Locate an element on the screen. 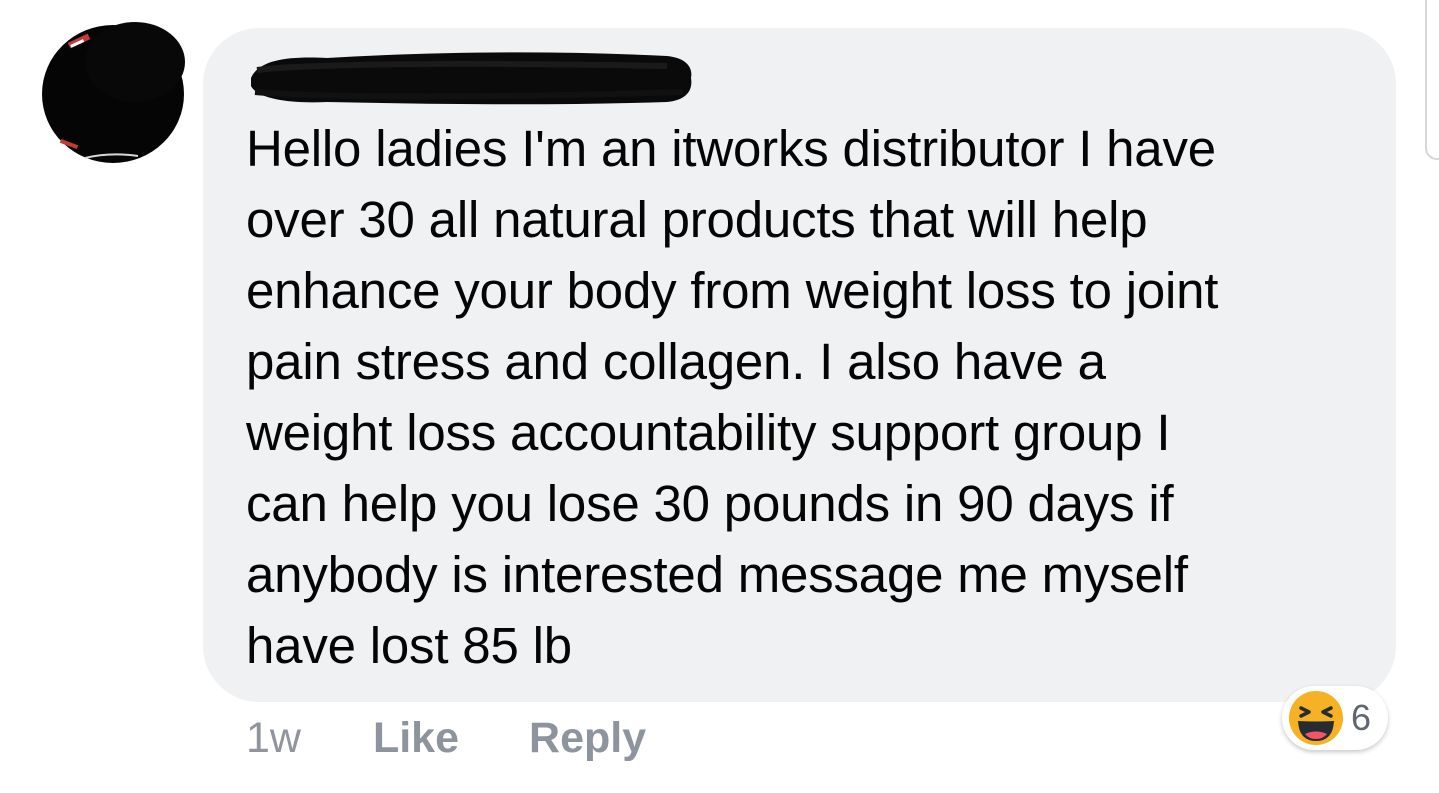 The width and height of the screenshot is (1439, 793). redacted-author-name is located at coordinates (471, 77).